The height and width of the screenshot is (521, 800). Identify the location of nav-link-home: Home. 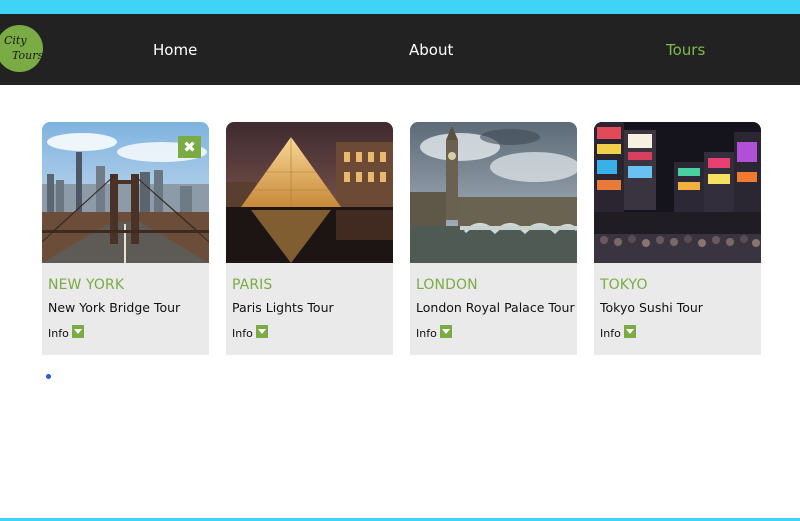
(175, 49).